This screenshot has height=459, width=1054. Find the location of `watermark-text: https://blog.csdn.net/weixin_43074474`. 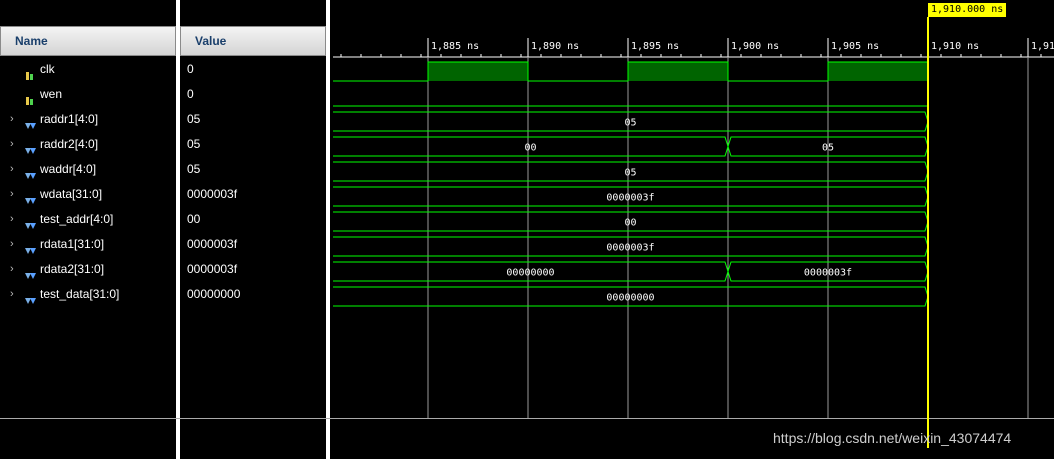

watermark-text: https://blog.csdn.net/weixin_43074474 is located at coordinates (892, 438).